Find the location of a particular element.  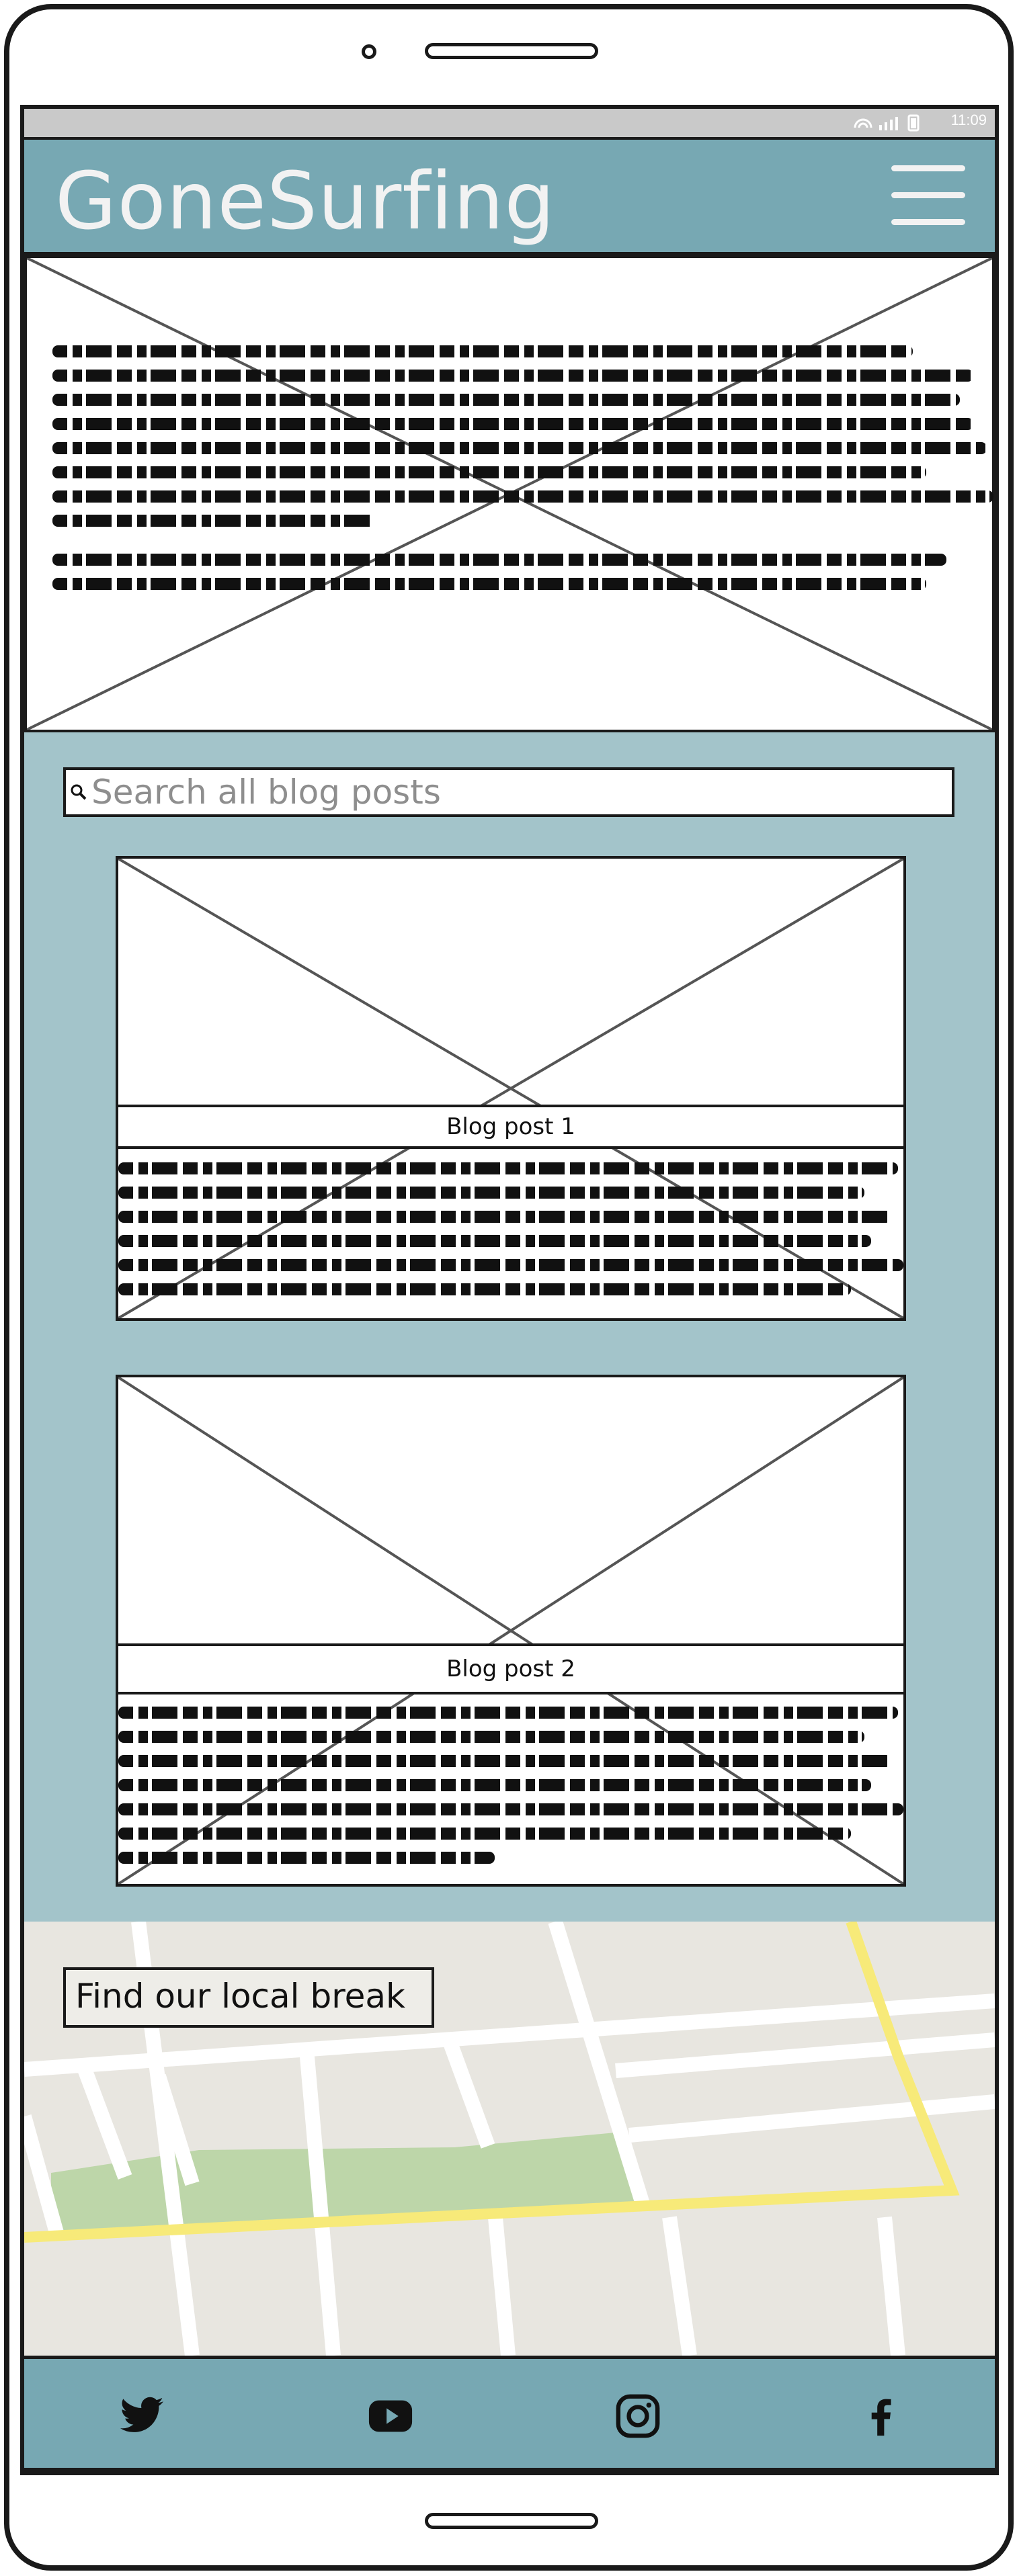

social-footer is located at coordinates (509, 2413).